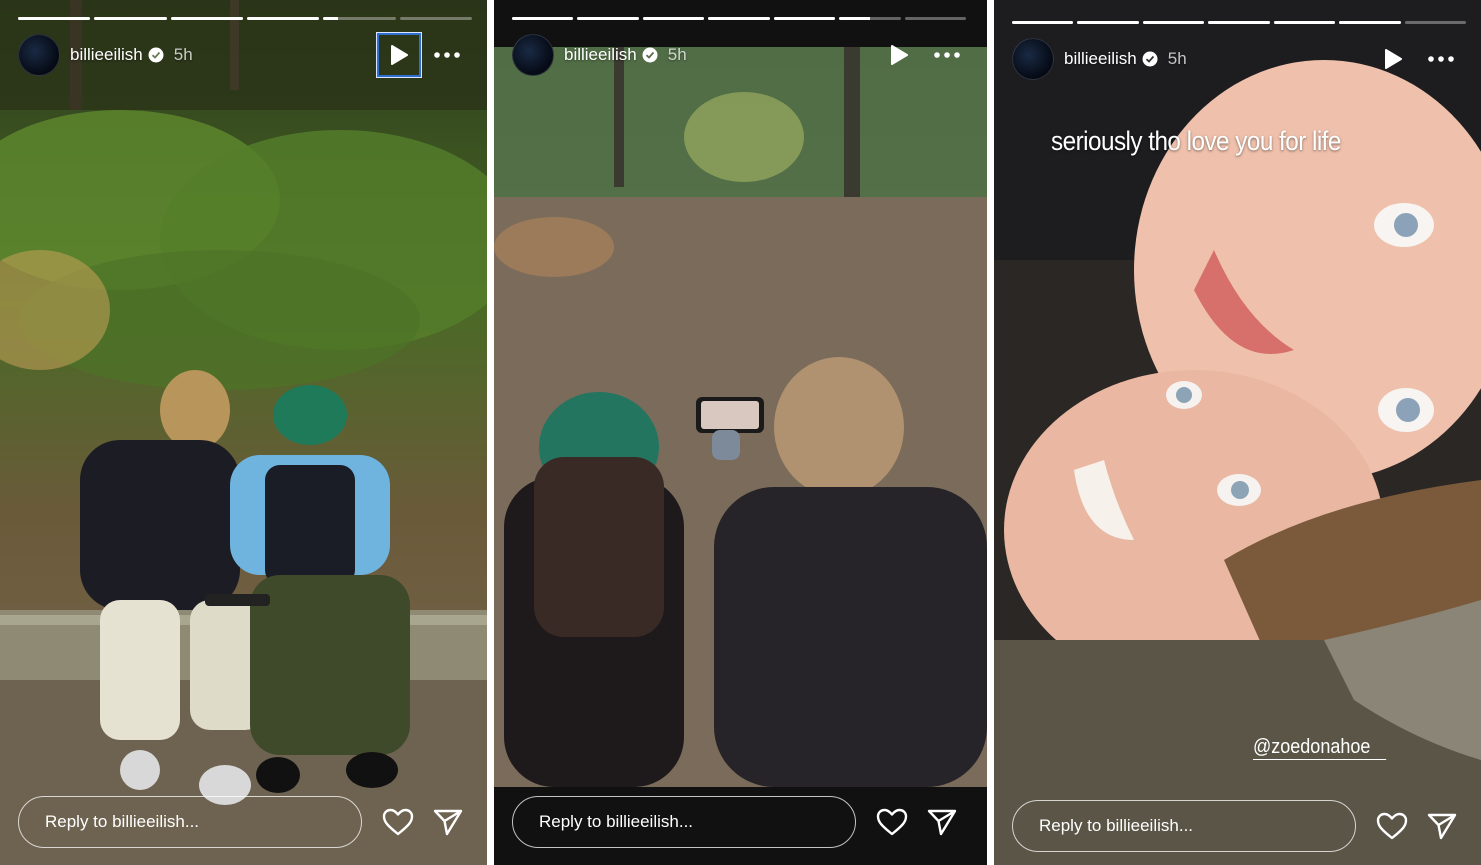 The image size is (1481, 865). I want to click on story-caption: seriously tho love you for life, so click(1196, 141).